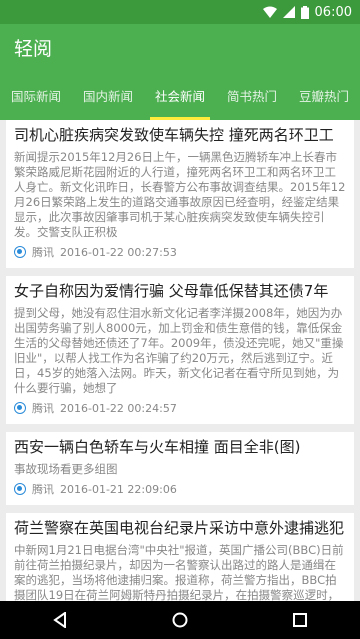 The width and height of the screenshot is (360, 639). I want to click on news-title: 女子自称因为爱情行骗 父母靠低保替其还债7年, so click(171, 291).